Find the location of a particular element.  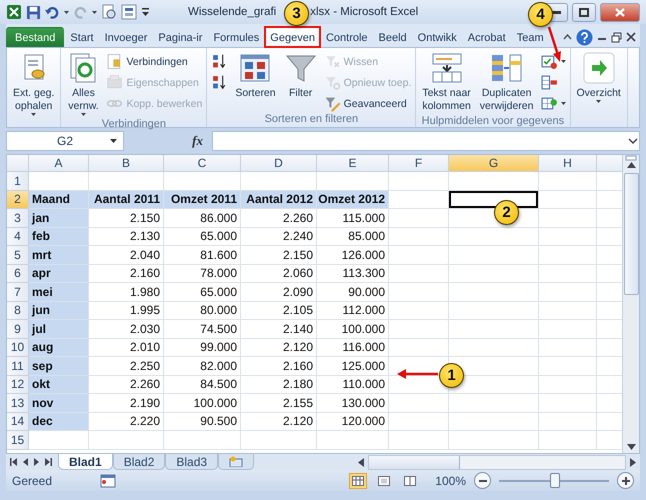

row-header: 1 is located at coordinates (18, 181).